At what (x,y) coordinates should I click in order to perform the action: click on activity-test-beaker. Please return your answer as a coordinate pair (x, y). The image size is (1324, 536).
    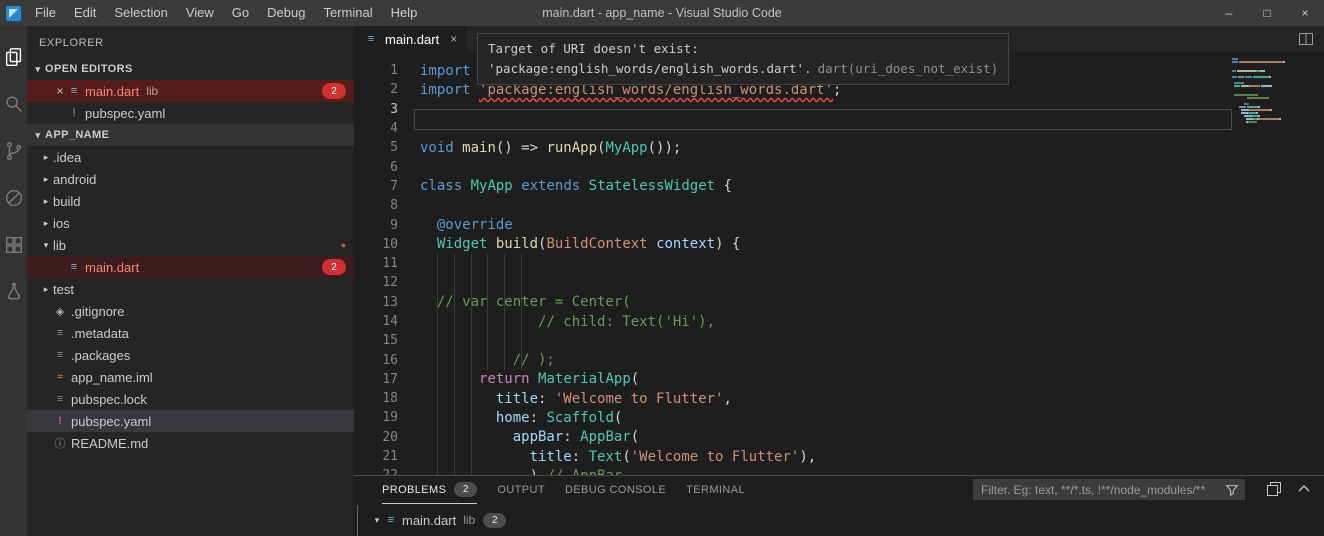
    Looking at the image, I should click on (14, 292).